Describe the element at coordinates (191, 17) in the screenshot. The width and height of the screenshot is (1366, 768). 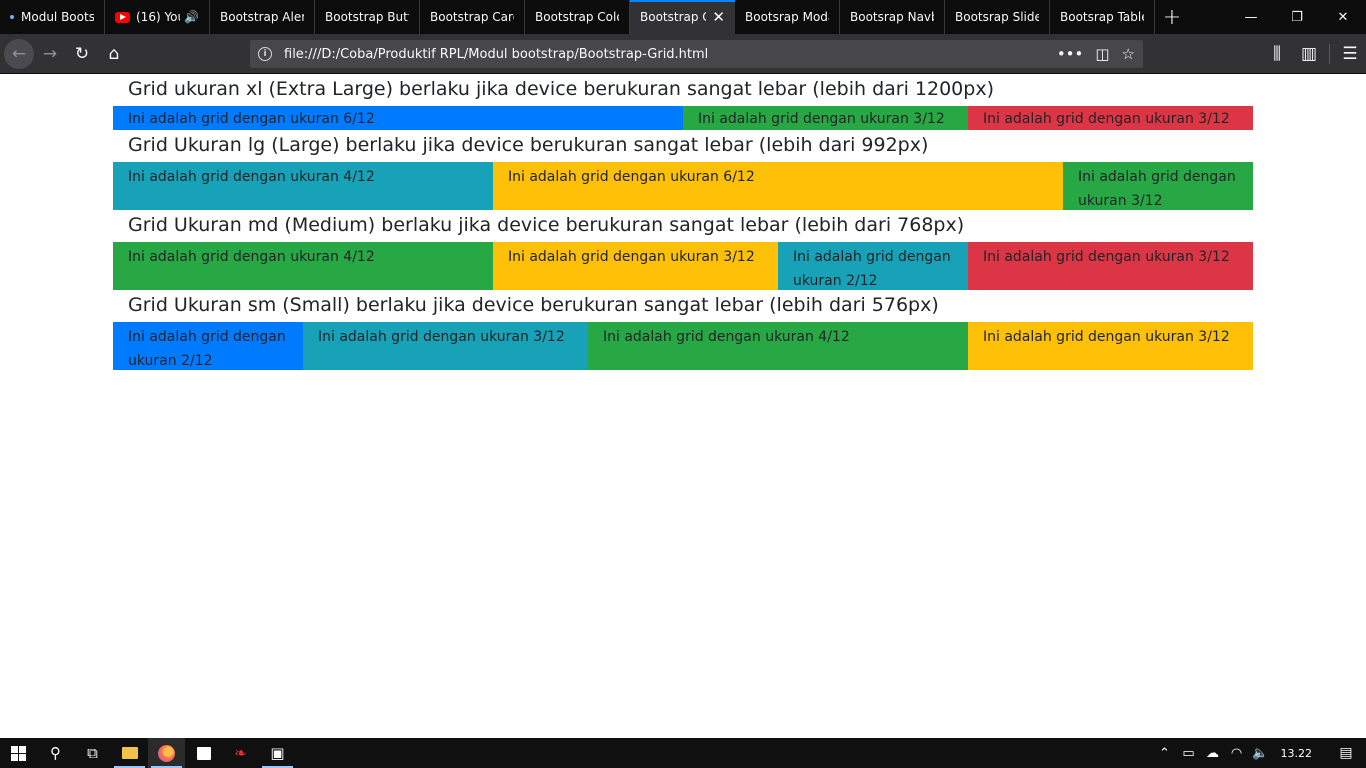
I see `speaker-icon: 🔊` at that location.